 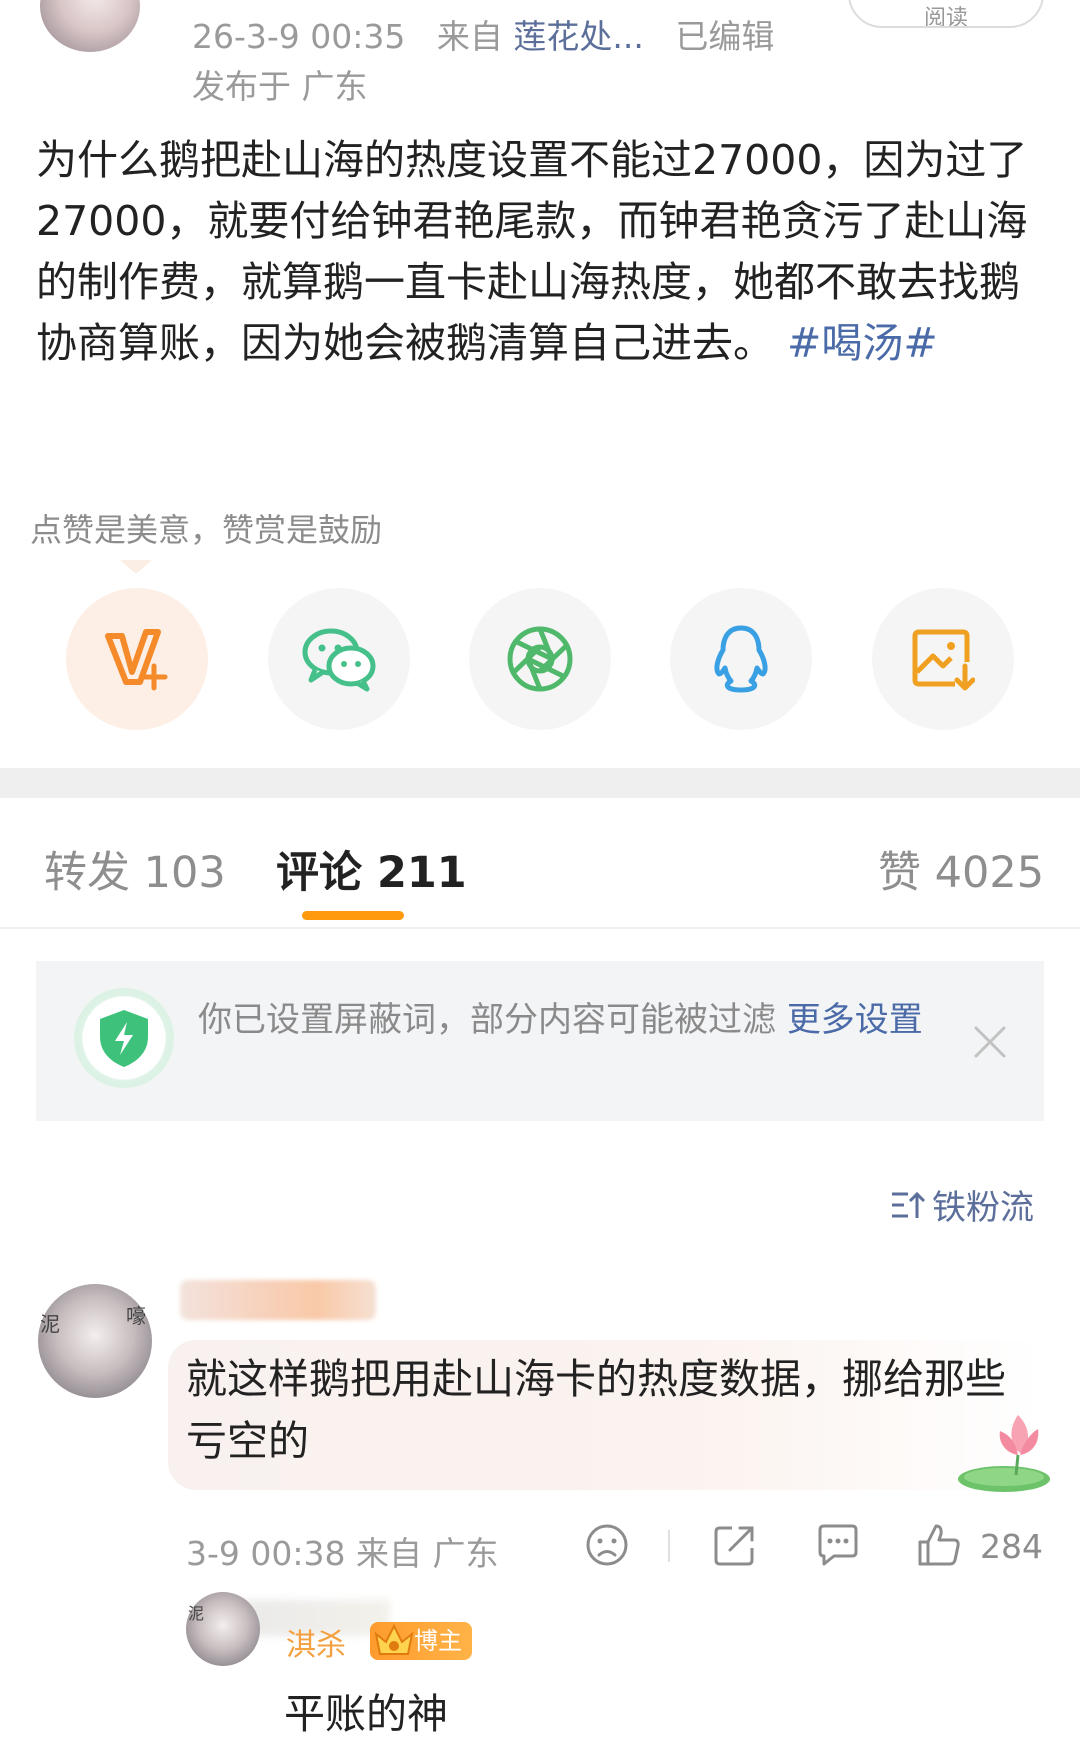 I want to click on like-count: 284, so click(x=1011, y=1546).